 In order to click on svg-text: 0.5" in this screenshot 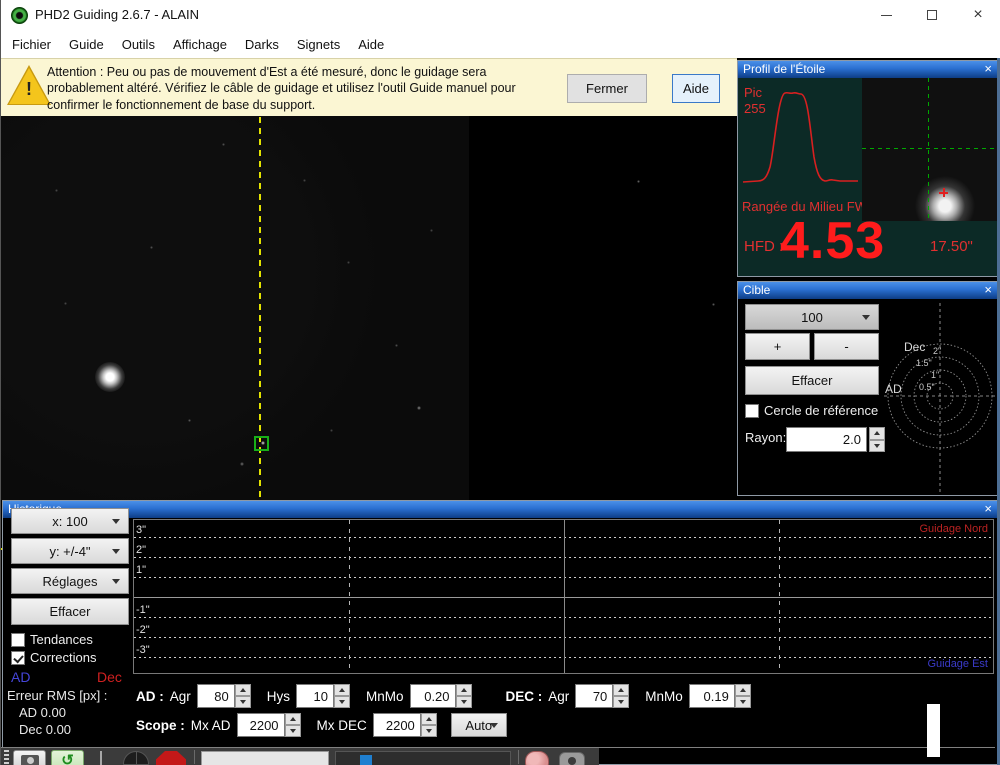, I will do `click(927, 387)`.